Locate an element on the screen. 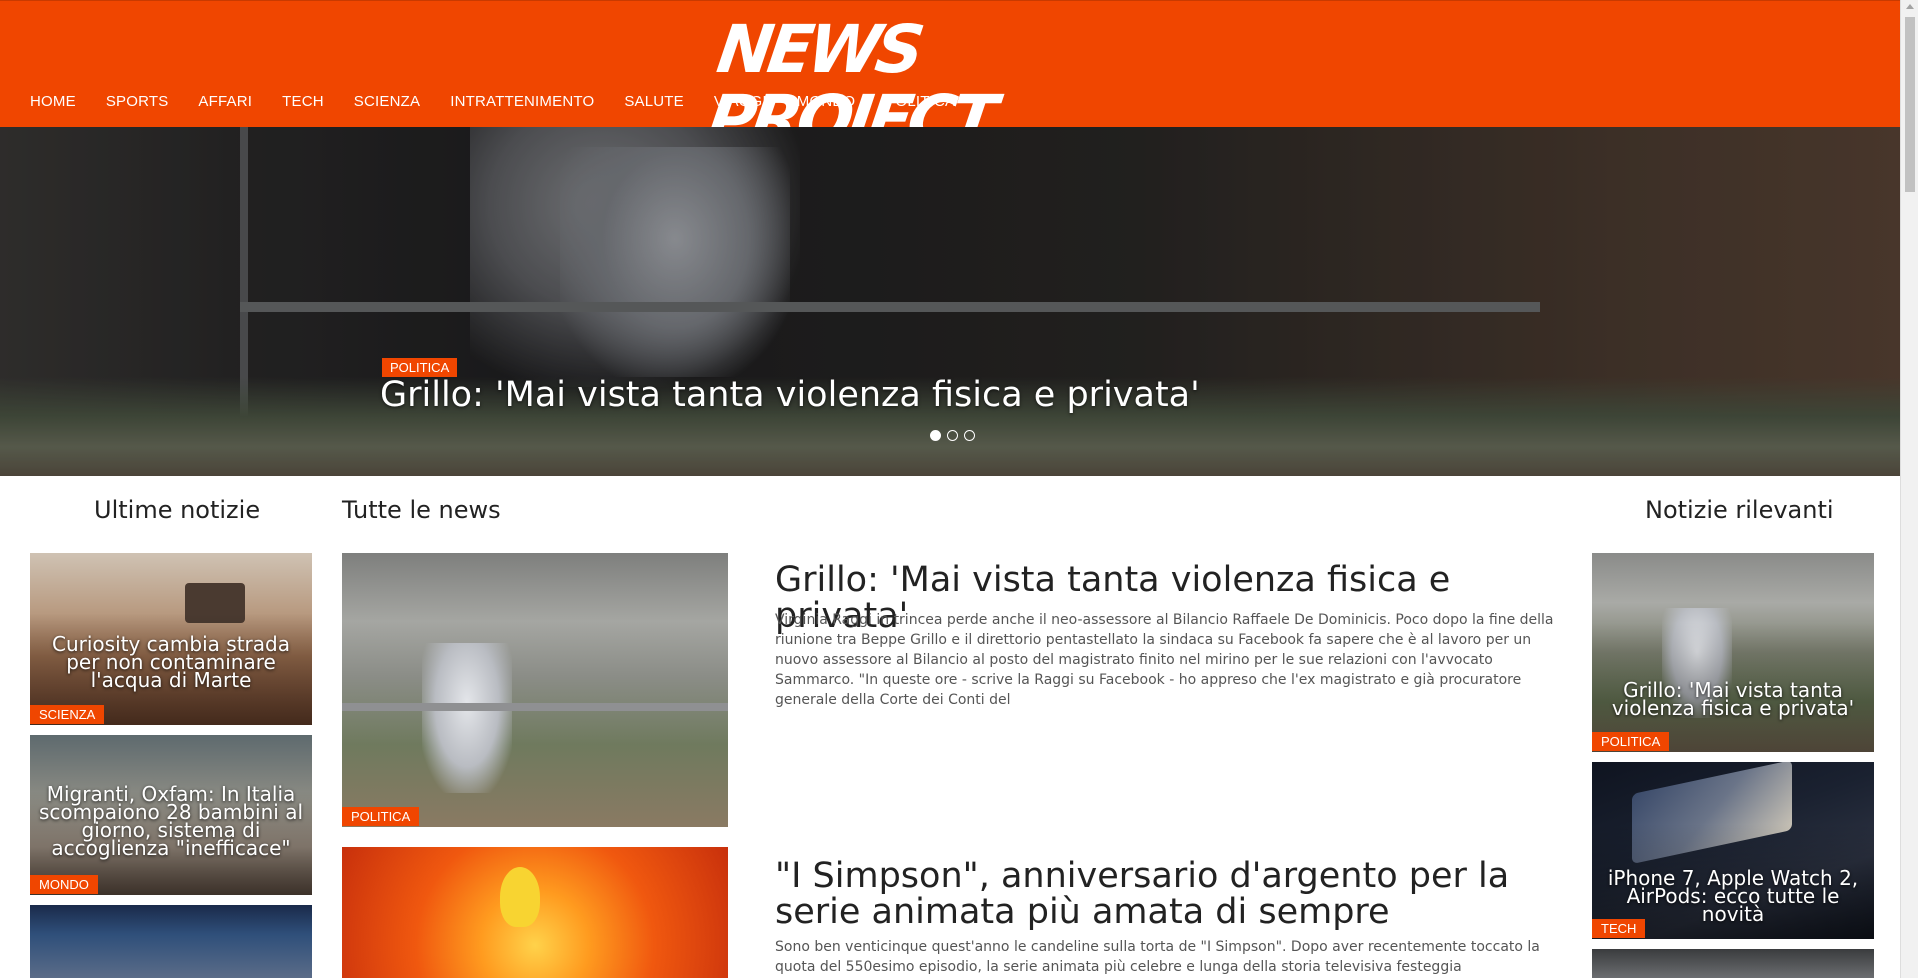 Image resolution: width=1918 pixels, height=978 pixels. nav-scienza: SCIENZA is located at coordinates (387, 101).